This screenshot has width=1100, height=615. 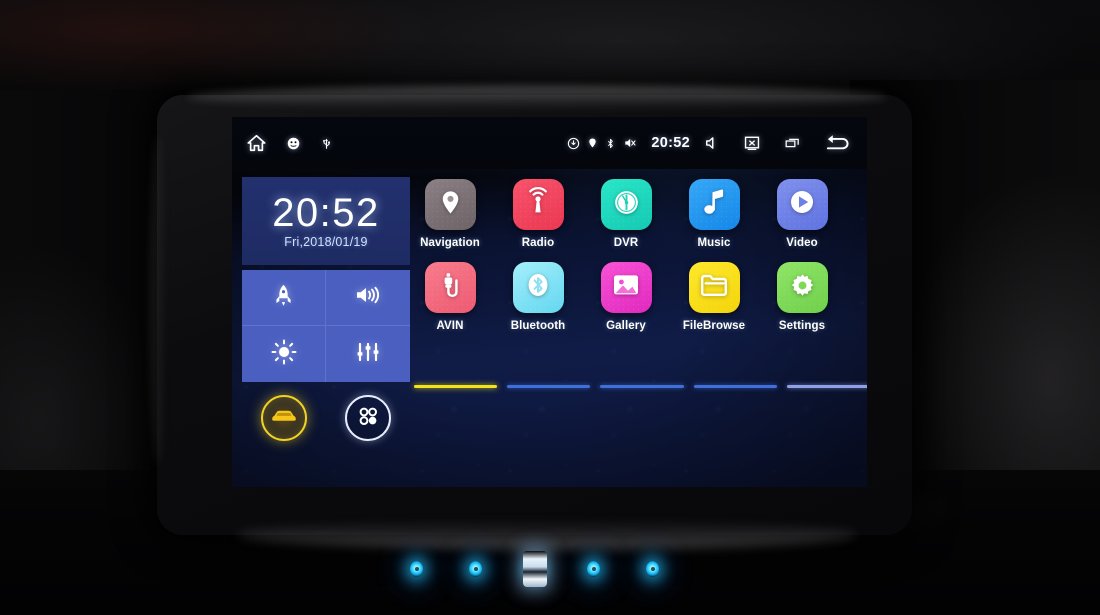 I want to click on car-button, so click(x=284, y=418).